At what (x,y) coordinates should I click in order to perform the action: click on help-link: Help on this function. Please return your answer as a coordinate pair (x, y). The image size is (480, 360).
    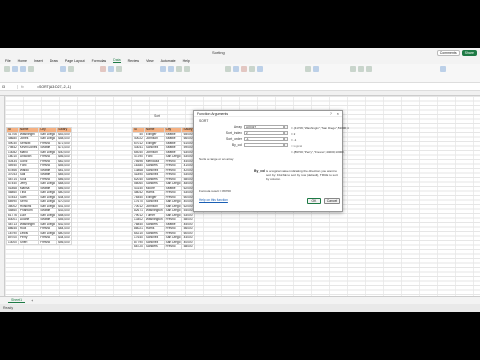
    Looking at the image, I should click on (213, 200).